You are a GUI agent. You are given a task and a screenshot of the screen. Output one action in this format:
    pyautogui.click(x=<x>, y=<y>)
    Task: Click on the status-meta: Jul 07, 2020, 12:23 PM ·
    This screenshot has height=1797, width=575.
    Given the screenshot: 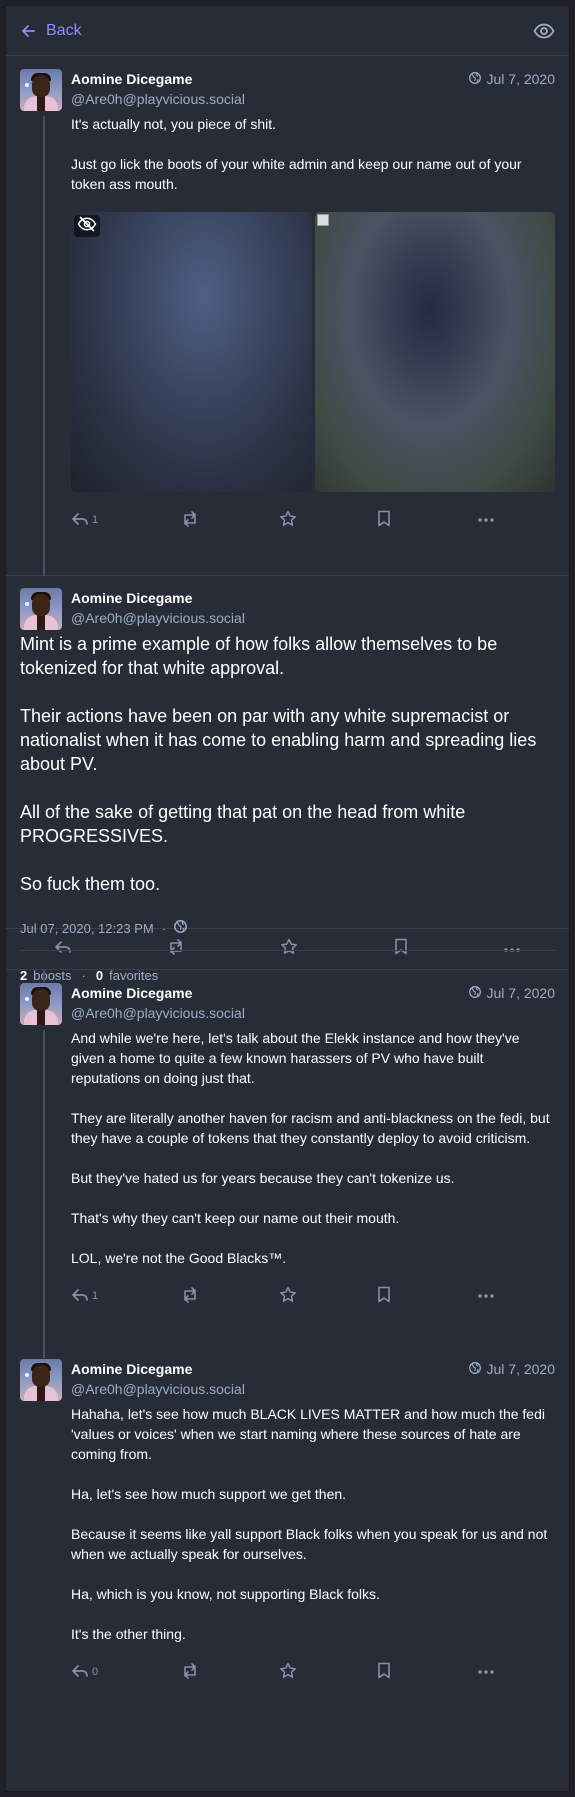 What is the action you would take?
    pyautogui.click(x=287, y=928)
    